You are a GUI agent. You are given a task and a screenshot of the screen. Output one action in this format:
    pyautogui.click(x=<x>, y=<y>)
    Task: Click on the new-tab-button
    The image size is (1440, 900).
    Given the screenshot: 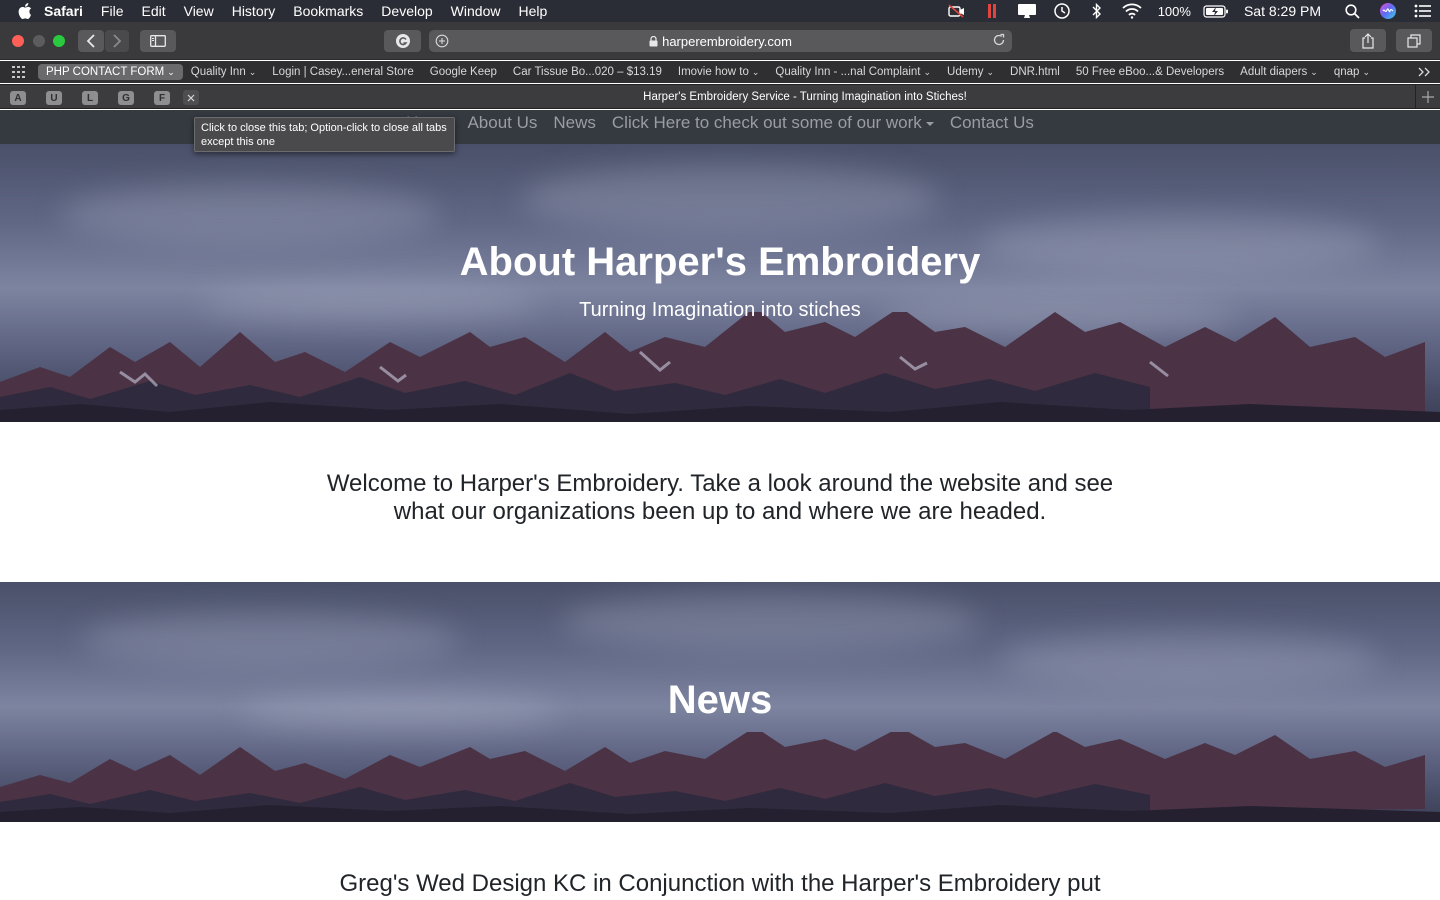 What is the action you would take?
    pyautogui.click(x=1427, y=97)
    